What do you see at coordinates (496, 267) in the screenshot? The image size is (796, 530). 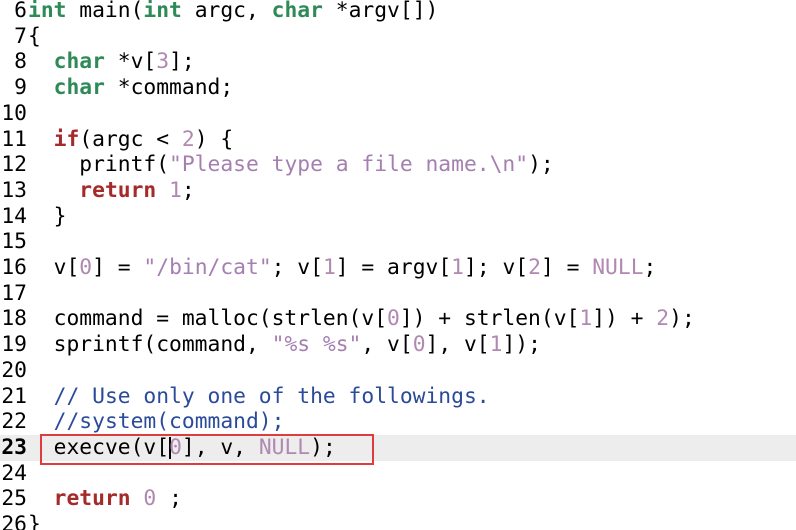 I see `code-token: ]; v[` at bounding box center [496, 267].